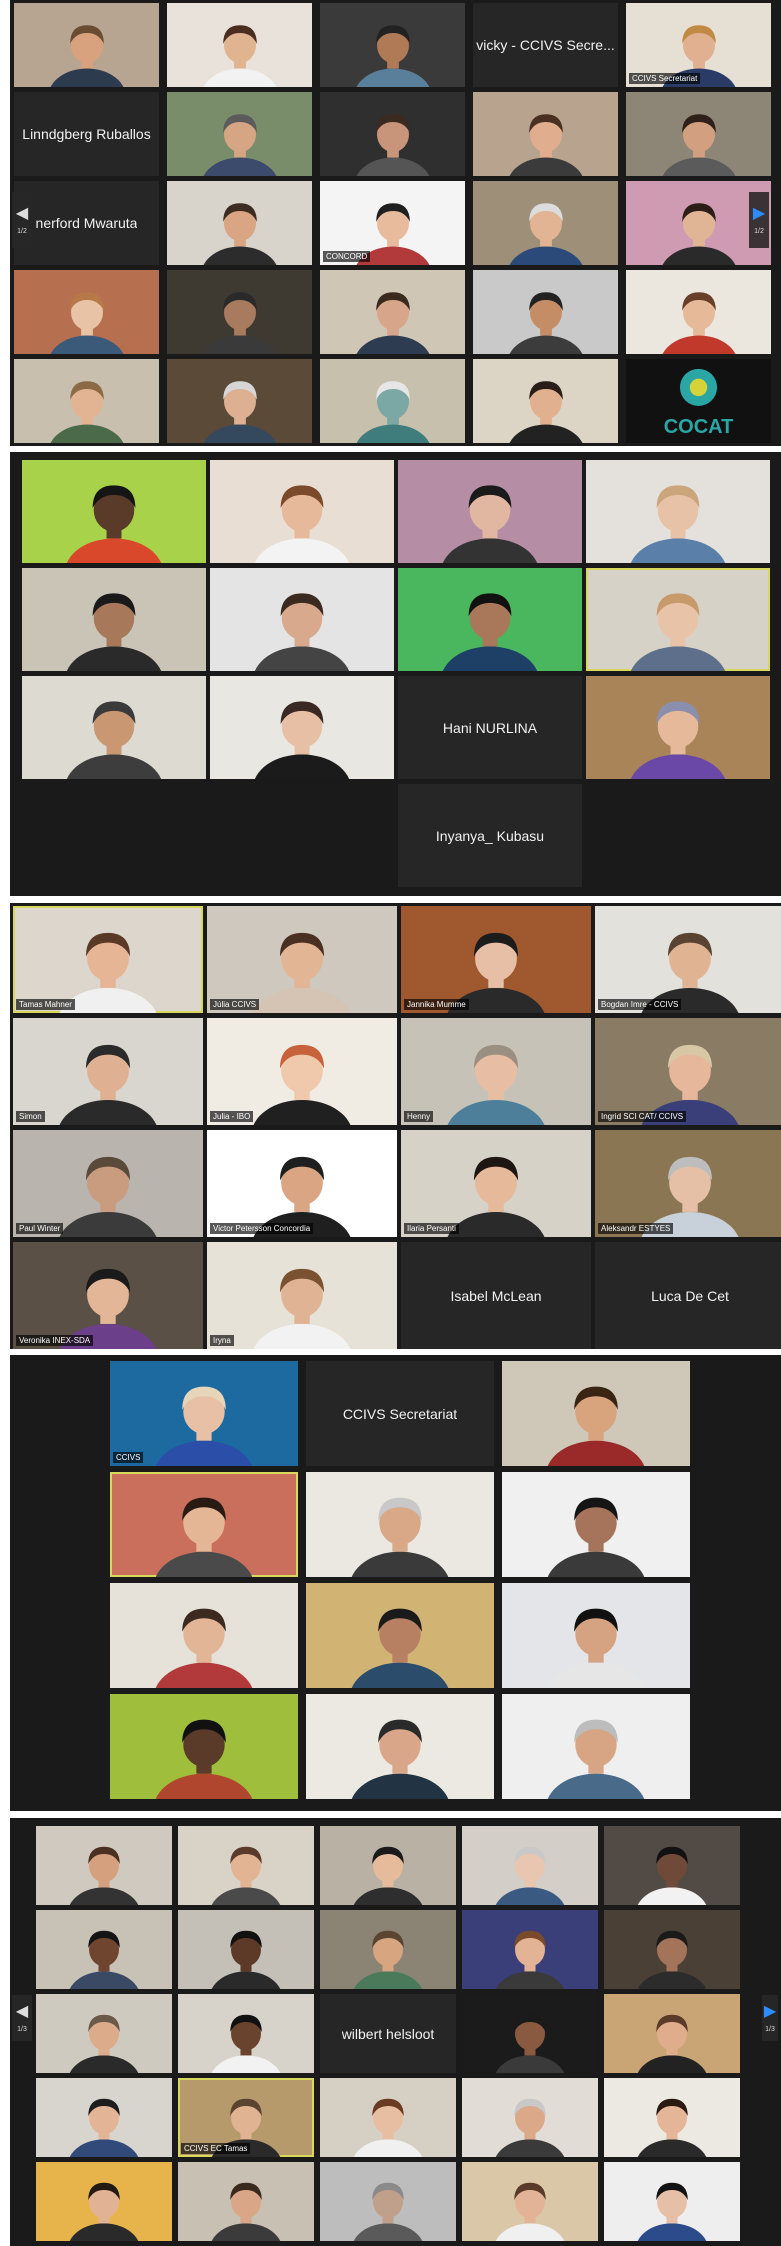 The height and width of the screenshot is (2246, 781). What do you see at coordinates (496, 1295) in the screenshot?
I see `participant-name-tile: Isabel McLean` at bounding box center [496, 1295].